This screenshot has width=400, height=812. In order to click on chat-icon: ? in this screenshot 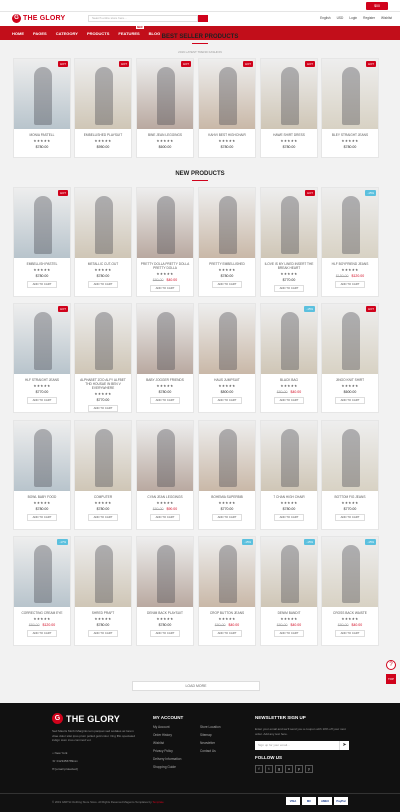, I will do `click(391, 665)`.